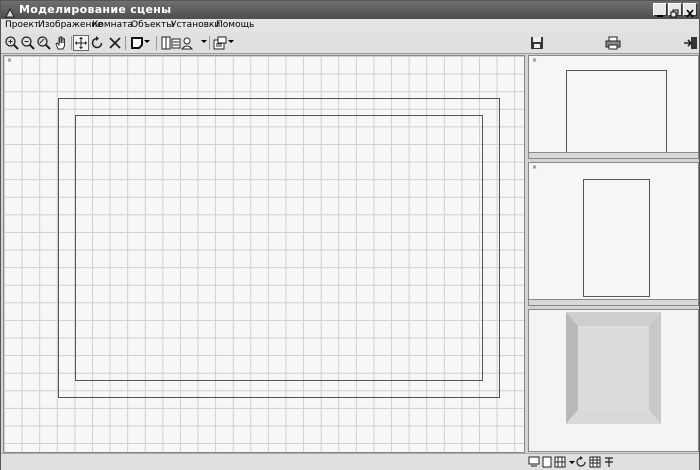 The height and width of the screenshot is (470, 700). I want to click on preview-front-view: ×, so click(613, 234).